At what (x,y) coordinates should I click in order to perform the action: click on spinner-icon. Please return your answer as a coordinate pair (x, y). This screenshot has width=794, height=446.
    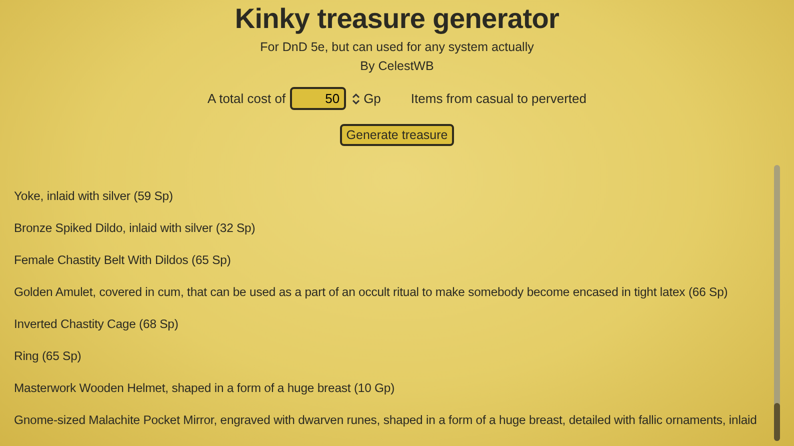
    Looking at the image, I should click on (356, 98).